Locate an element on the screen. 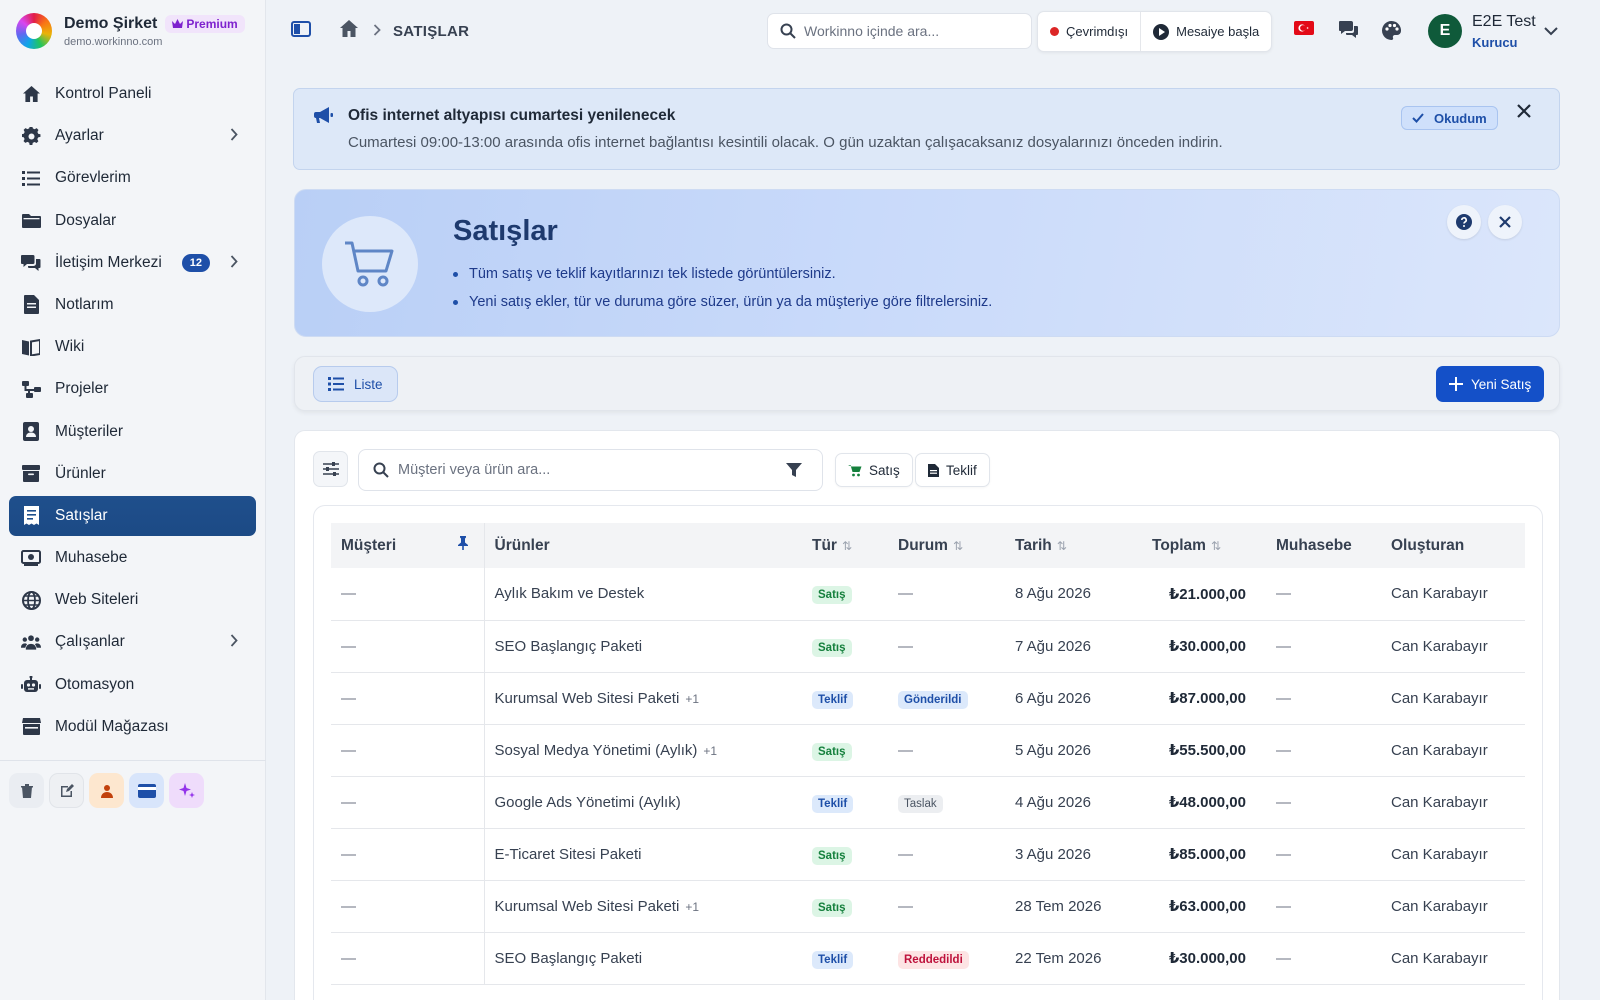  acknowledge-button: Okudum is located at coordinates (1449, 118).